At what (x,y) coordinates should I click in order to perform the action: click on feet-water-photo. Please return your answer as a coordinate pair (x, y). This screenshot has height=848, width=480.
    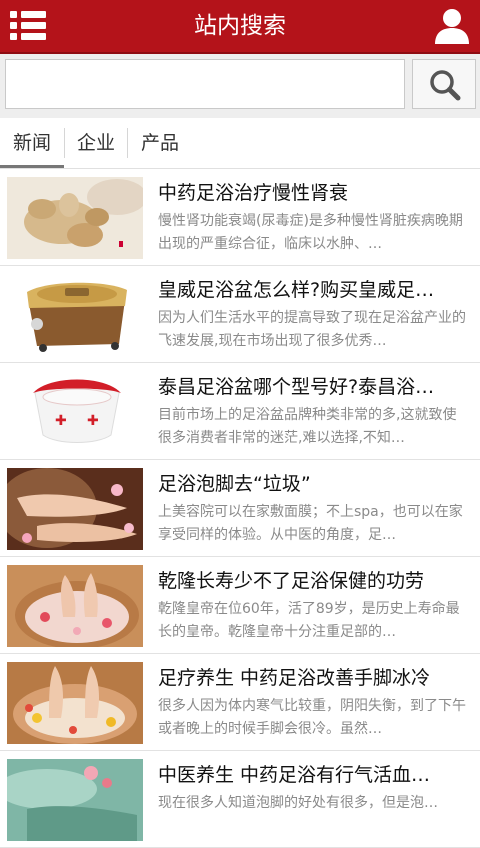
    Looking at the image, I should click on (75, 800).